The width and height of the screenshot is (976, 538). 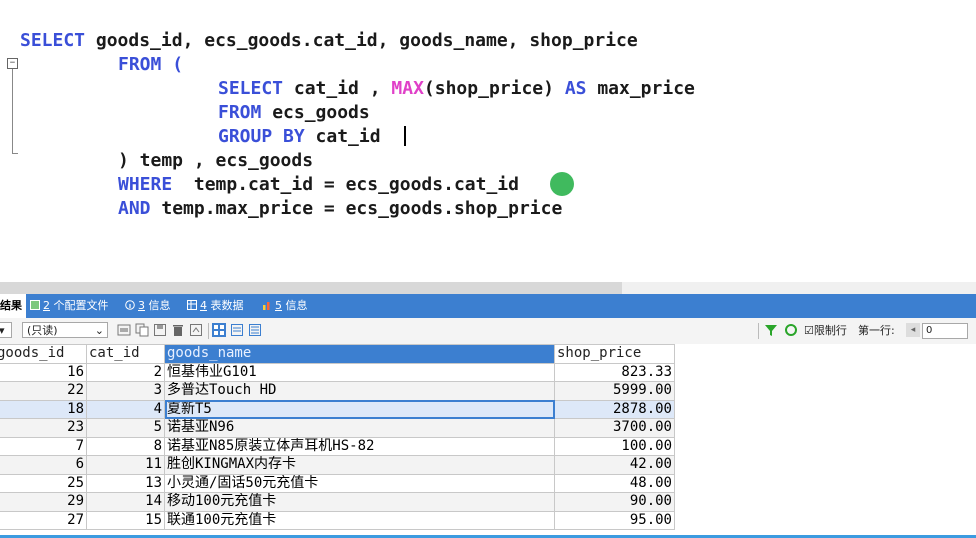 I want to click on table-row: 18 4 夏新T5 2878.00, so click(x=337, y=409).